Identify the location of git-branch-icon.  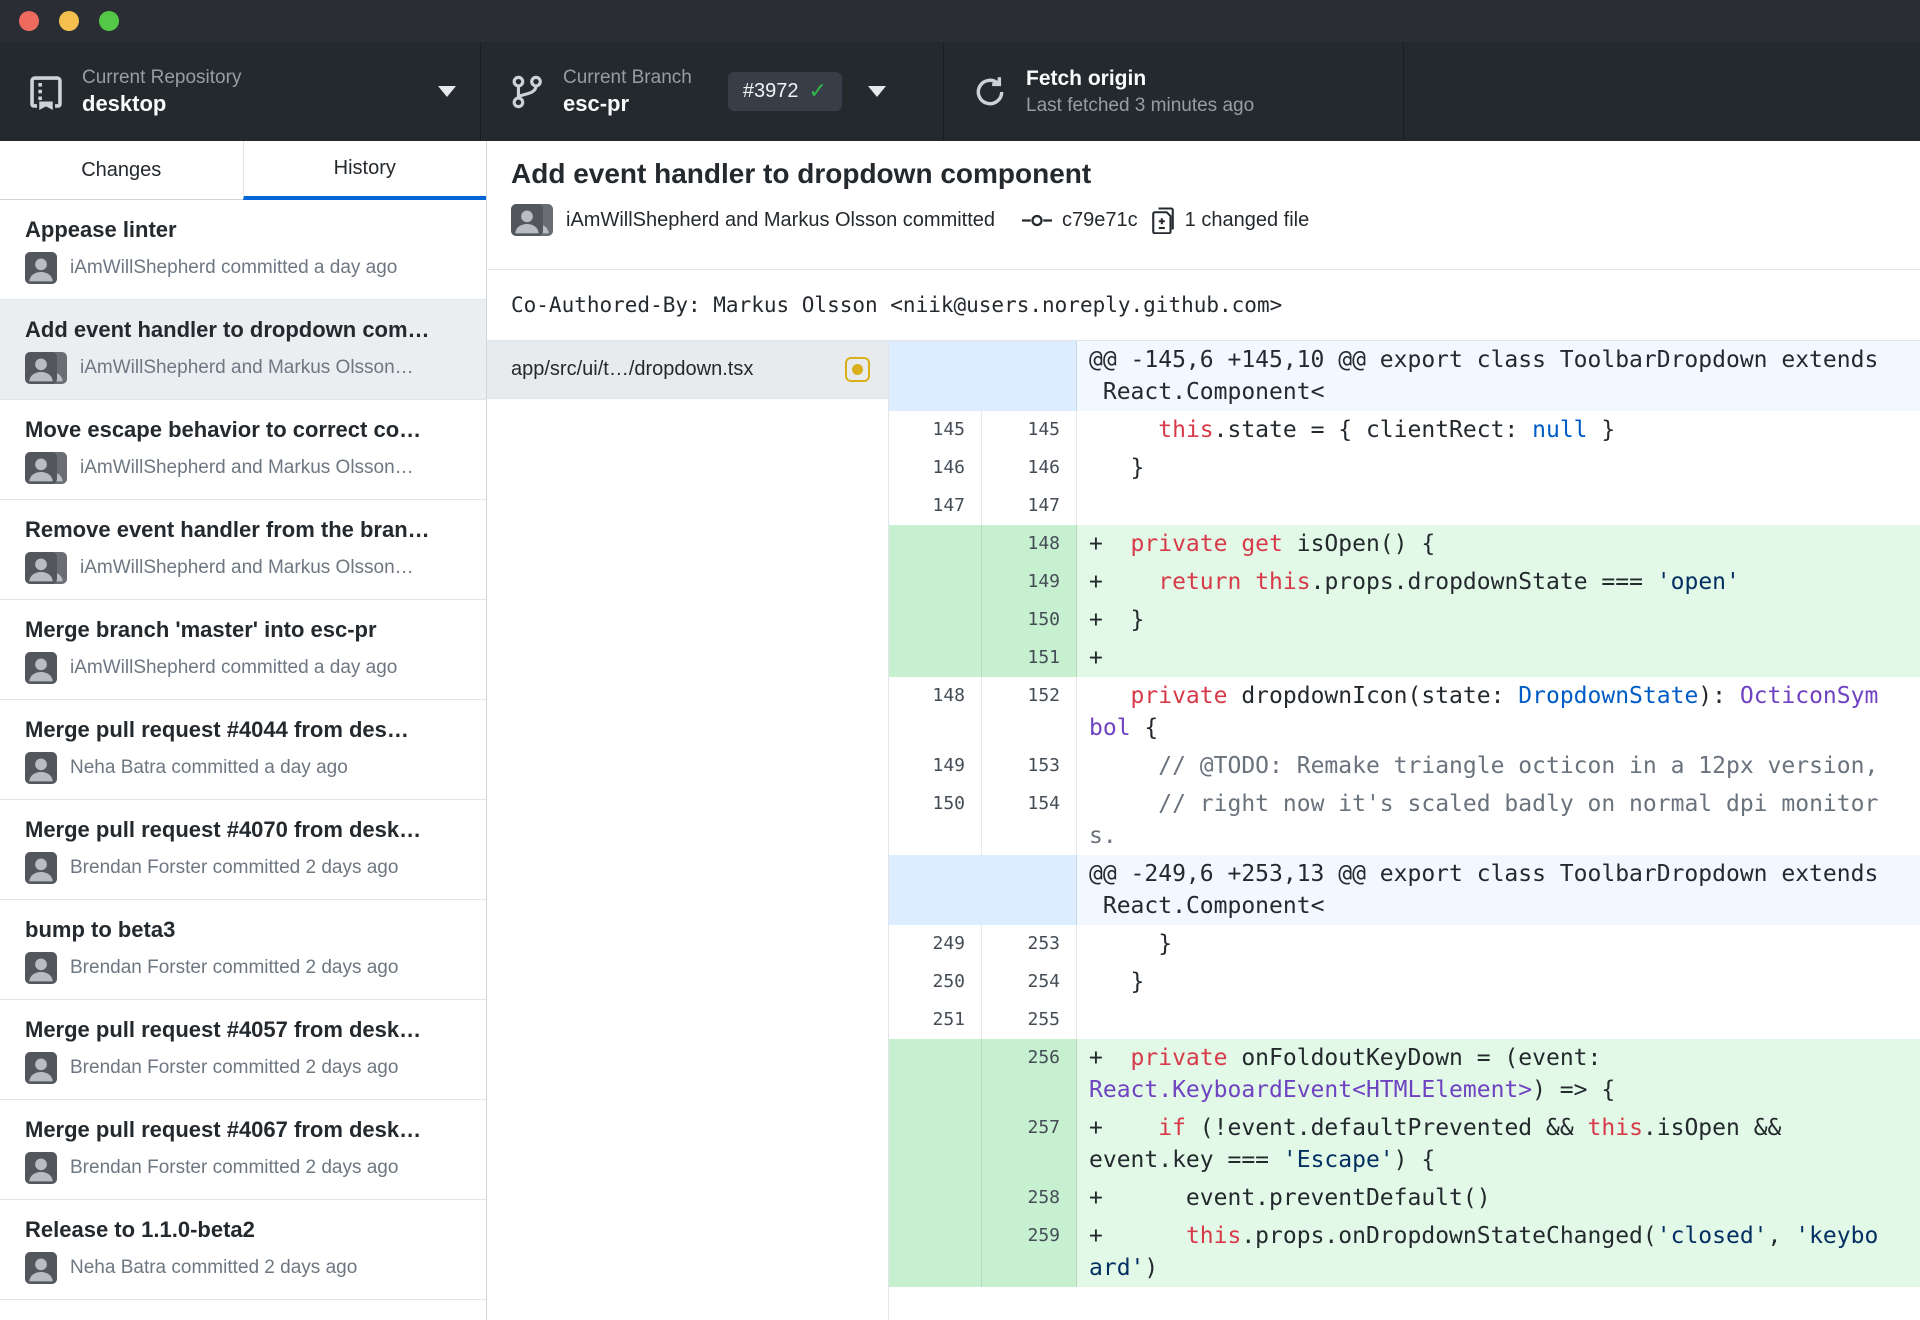
(527, 91).